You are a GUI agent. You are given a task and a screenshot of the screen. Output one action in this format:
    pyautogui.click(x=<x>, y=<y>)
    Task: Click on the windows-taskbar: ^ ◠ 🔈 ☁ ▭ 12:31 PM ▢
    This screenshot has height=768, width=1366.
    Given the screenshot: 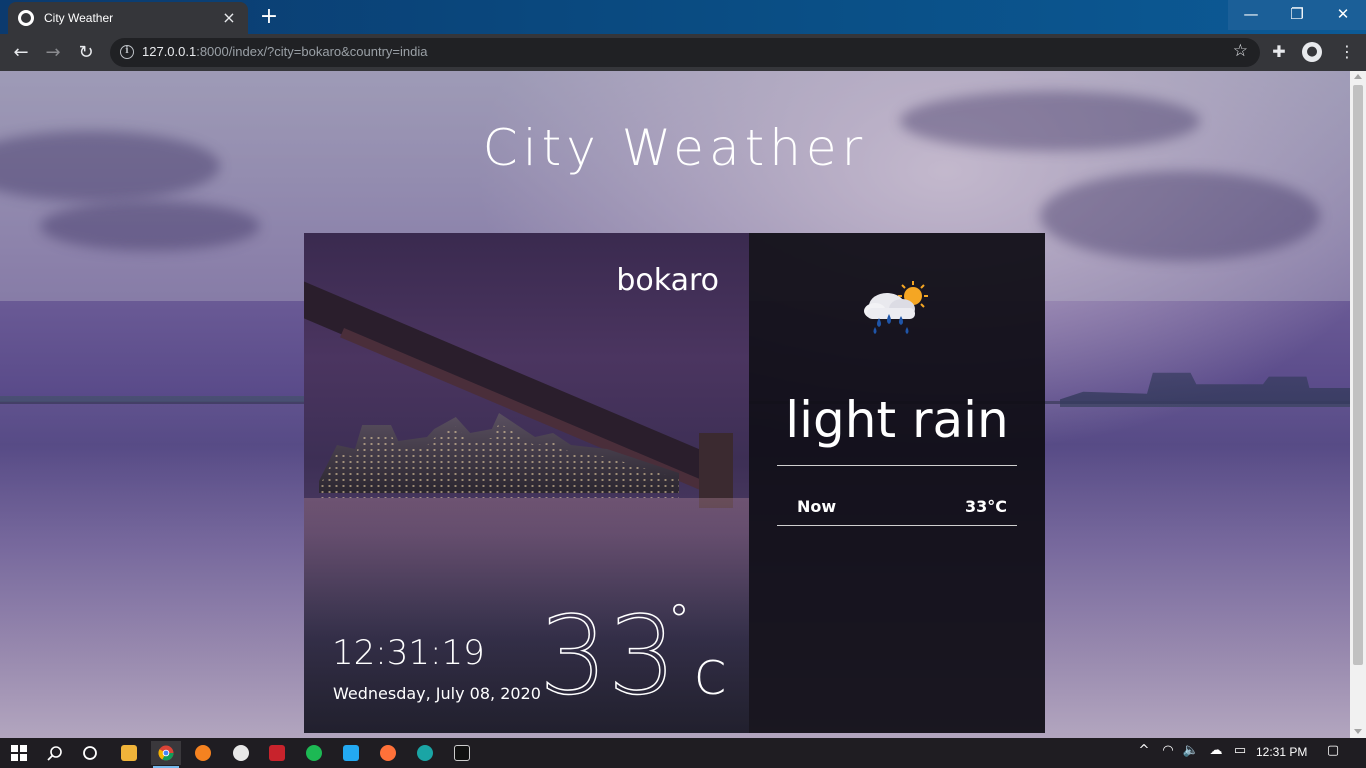 What is the action you would take?
    pyautogui.click(x=683, y=753)
    